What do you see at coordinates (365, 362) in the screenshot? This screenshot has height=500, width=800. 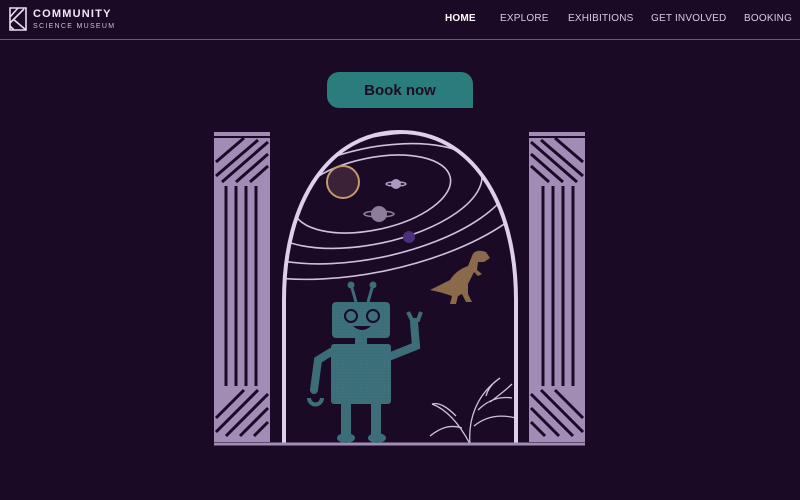 I see `robot-icon` at bounding box center [365, 362].